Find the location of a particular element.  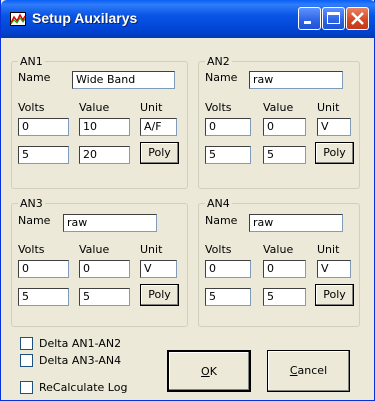

an2-unit-input: V is located at coordinates (334, 127).